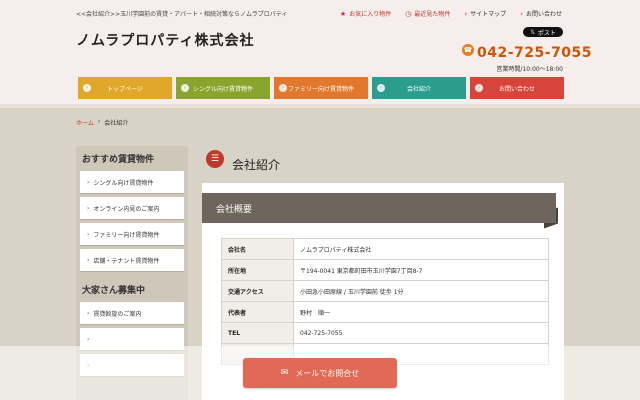 This screenshot has width=640, height=400. I want to click on recently-viewed-link: ◷ 最近見た物件, so click(427, 14).